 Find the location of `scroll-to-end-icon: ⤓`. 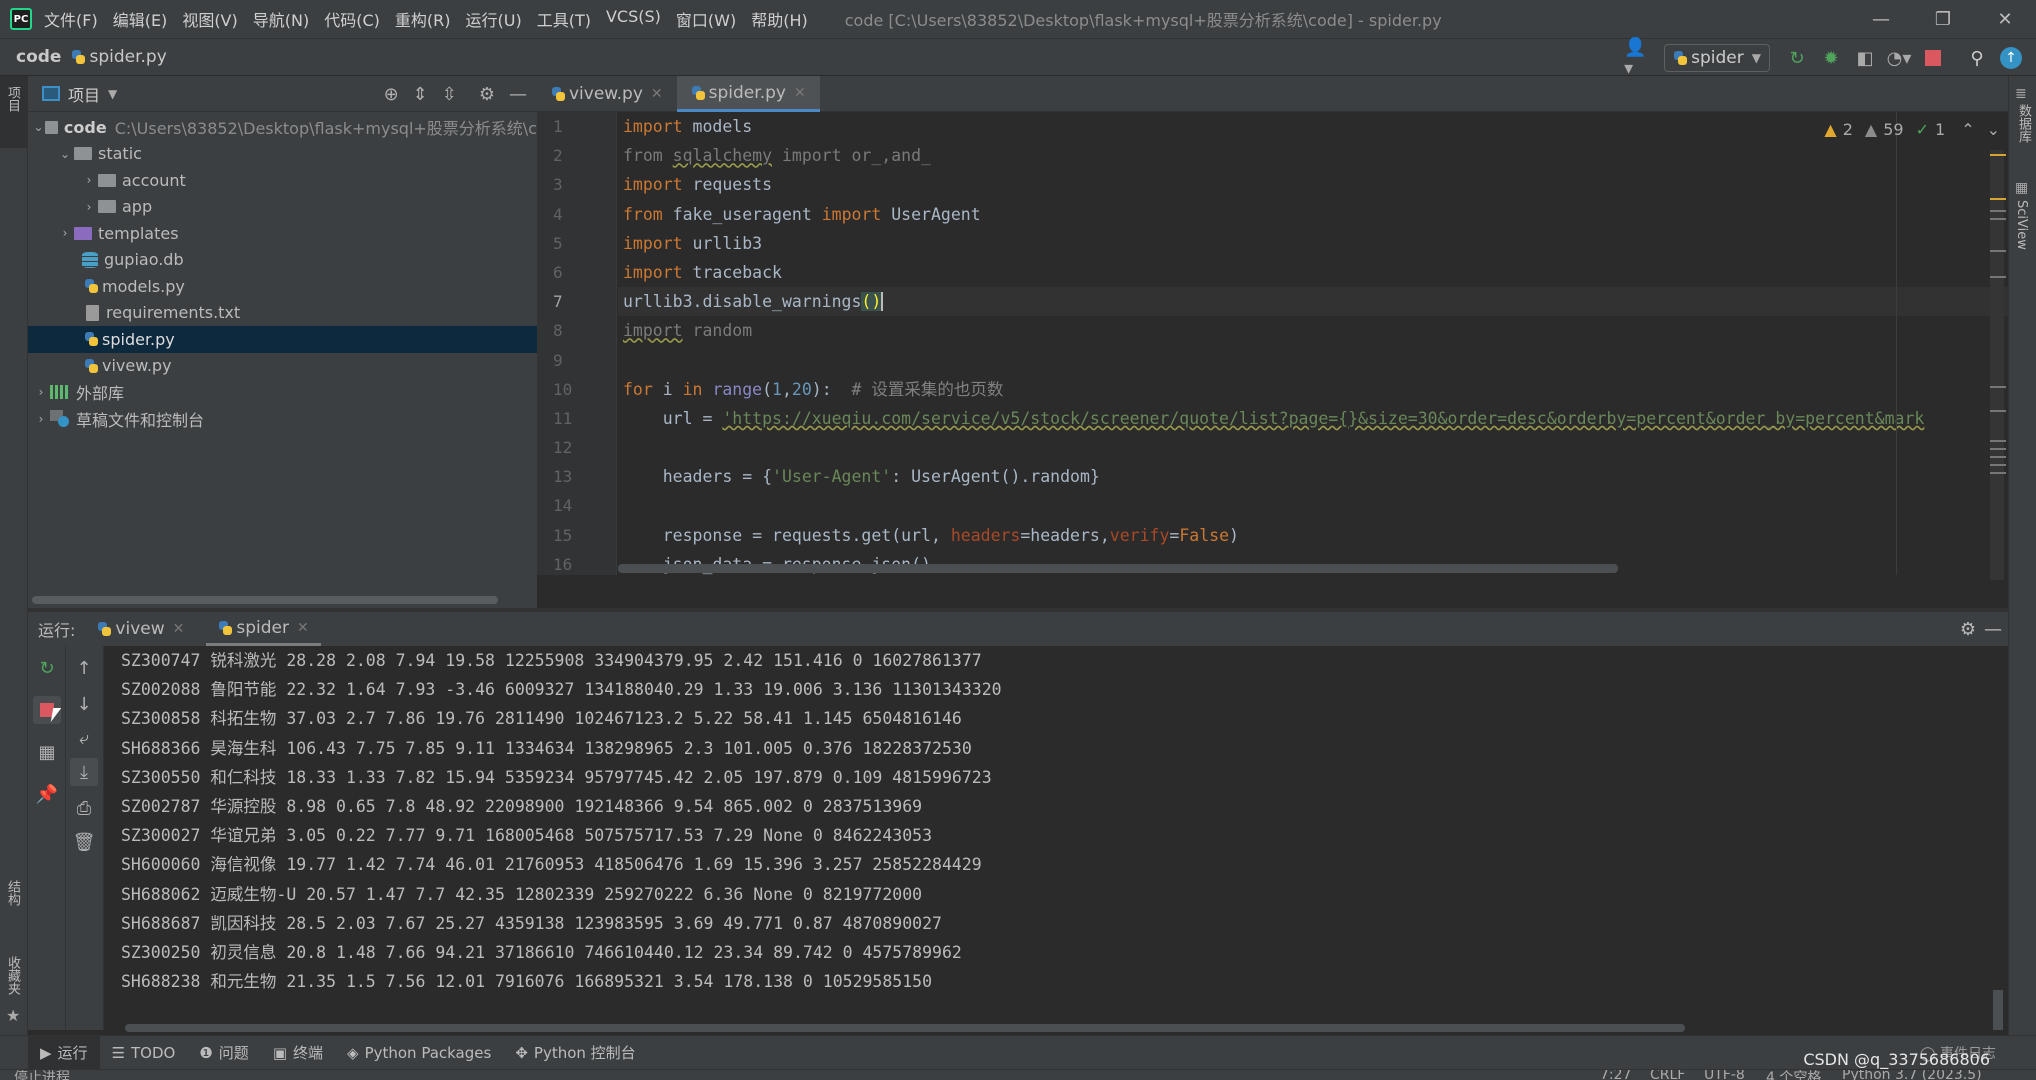

scroll-to-end-icon: ⤓ is located at coordinates (84, 772).